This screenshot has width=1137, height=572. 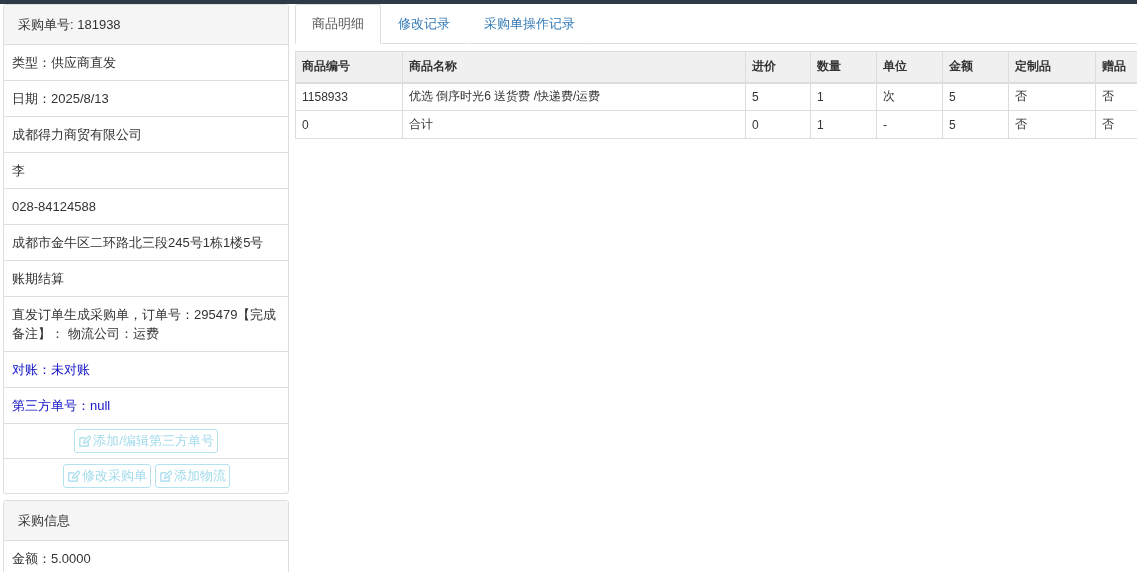 What do you see at coordinates (975, 67) in the screenshot?
I see `column-header: 金额` at bounding box center [975, 67].